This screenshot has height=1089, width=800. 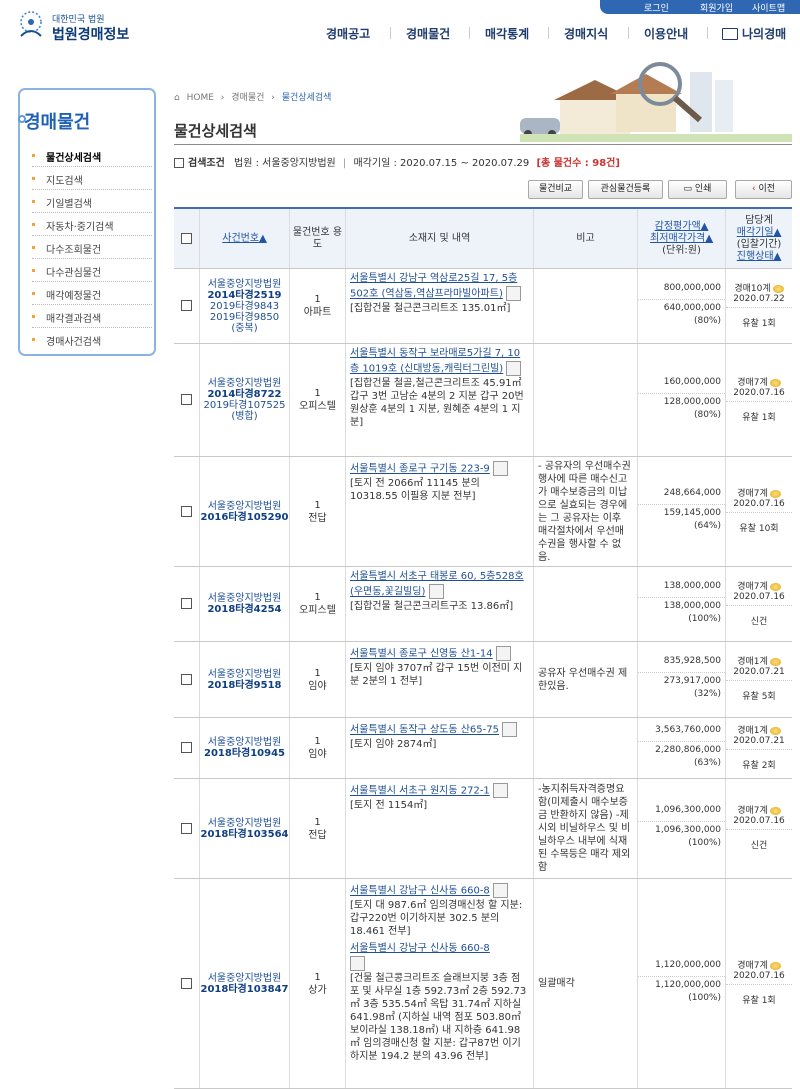 What do you see at coordinates (441, 163) in the screenshot?
I see `search-period: 매각기일 : 2020.07.15 ~ 2020.07.29` at bounding box center [441, 163].